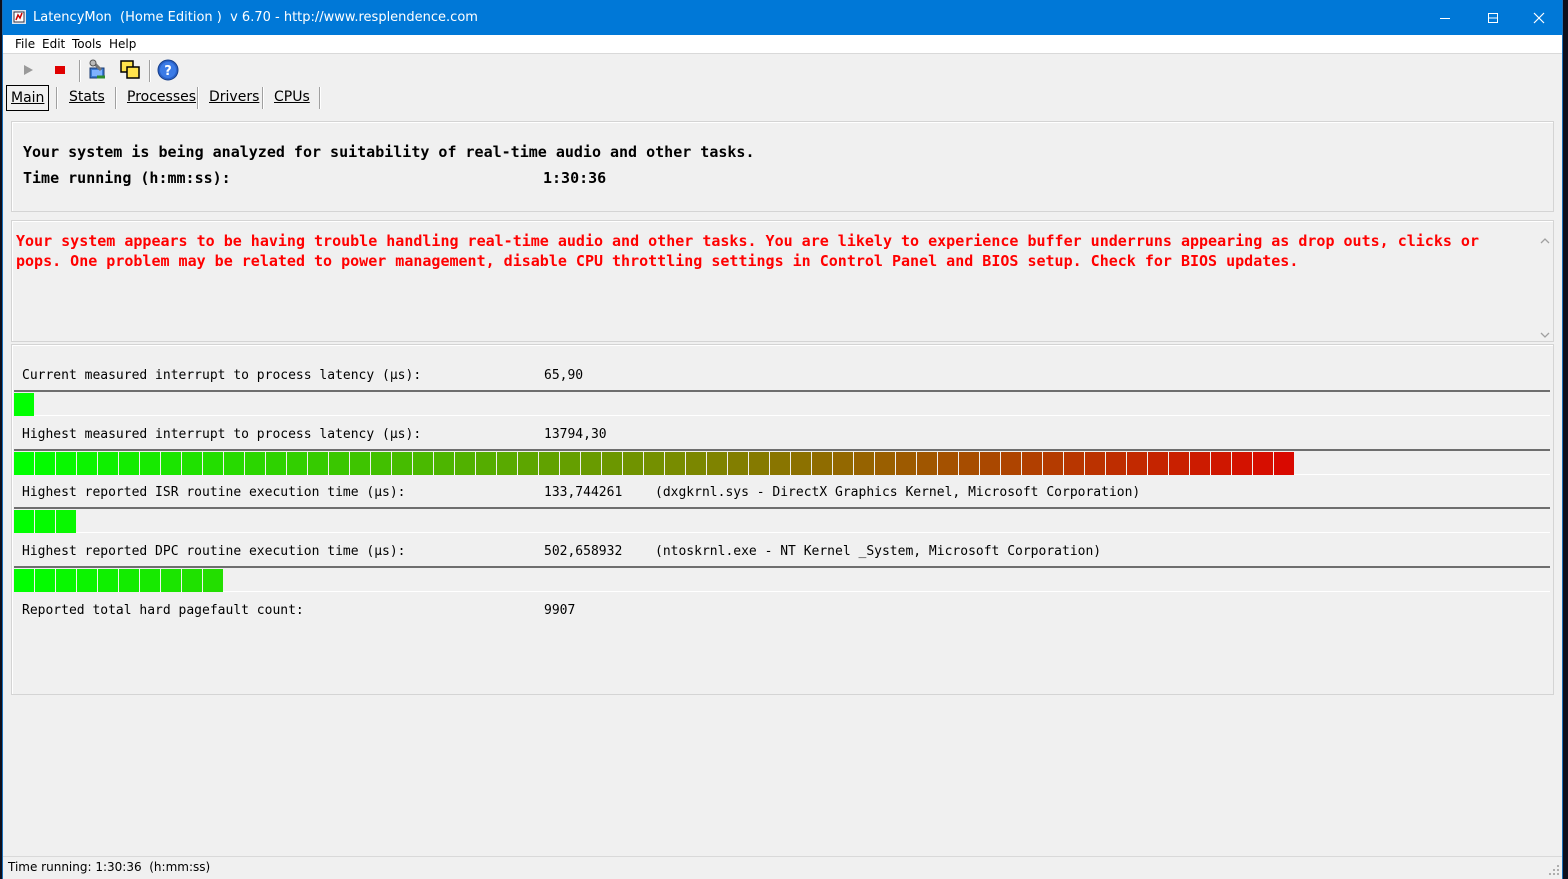 The width and height of the screenshot is (1568, 879). Describe the element at coordinates (163, 610) in the screenshot. I see `pagefault-count-label: Reported total hard pagefault count:` at that location.